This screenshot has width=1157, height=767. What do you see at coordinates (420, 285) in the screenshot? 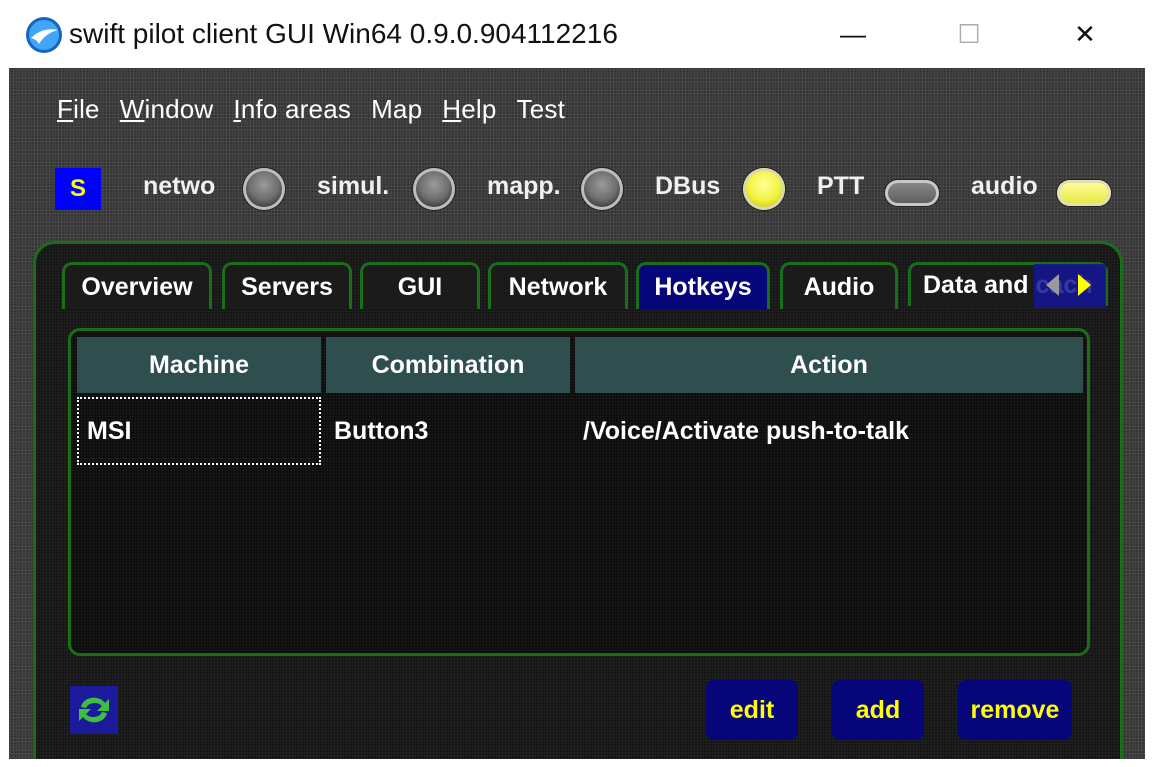
I see `tab-gui: GUI` at bounding box center [420, 285].